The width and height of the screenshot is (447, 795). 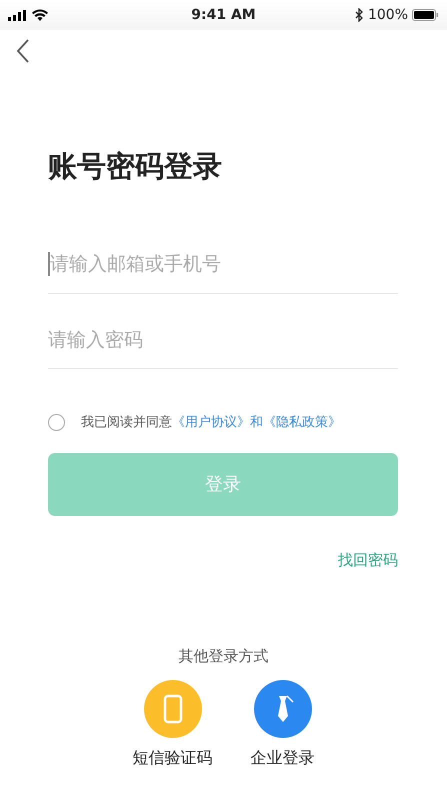 What do you see at coordinates (172, 757) in the screenshot?
I see `method-label: 短信验证码` at bounding box center [172, 757].